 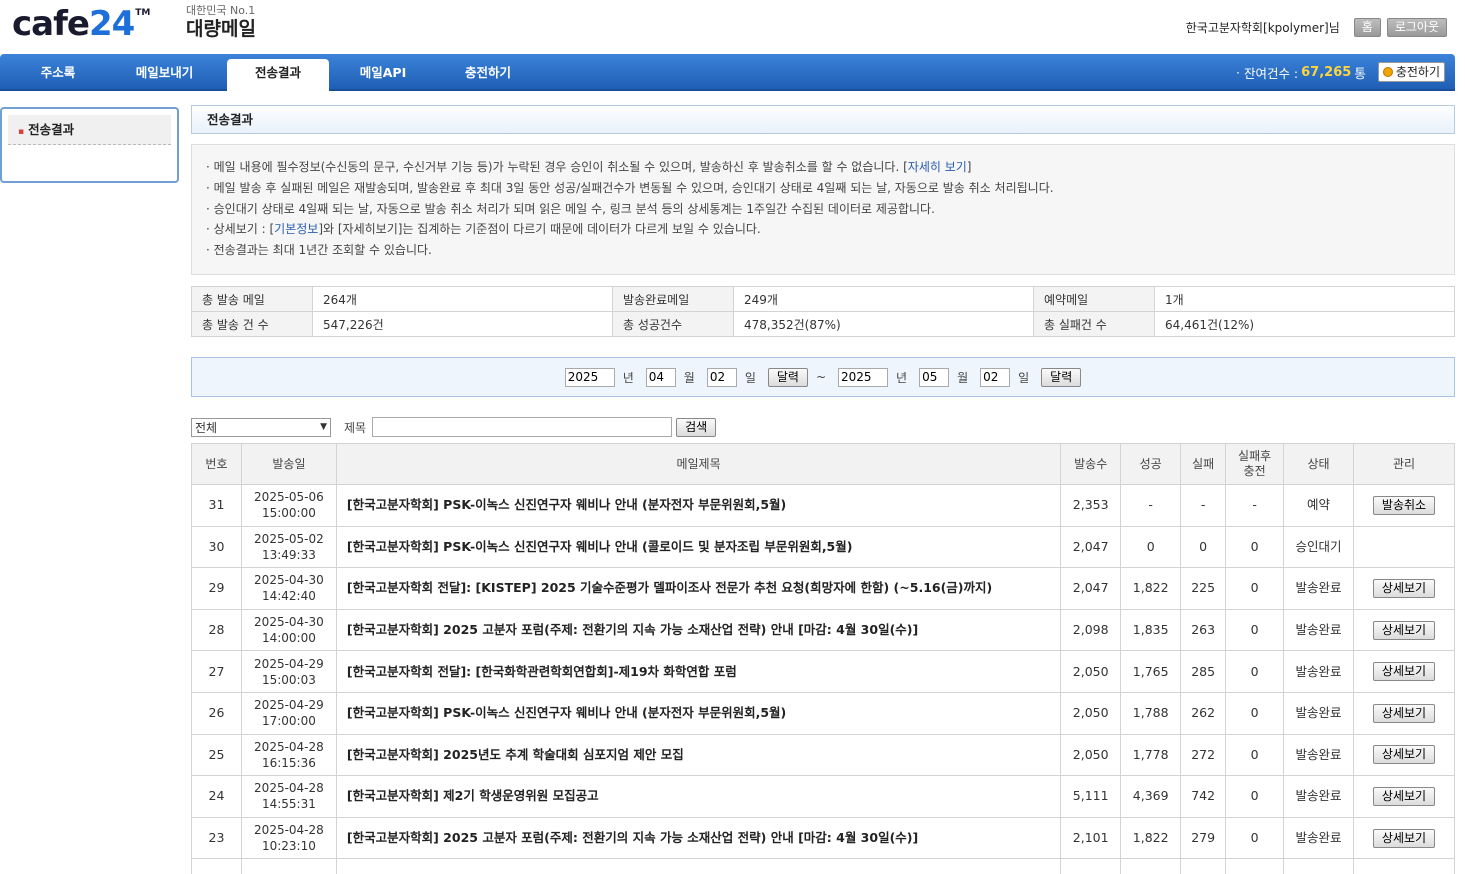 I want to click on logout-button: 로그아웃, so click(x=1416, y=27).